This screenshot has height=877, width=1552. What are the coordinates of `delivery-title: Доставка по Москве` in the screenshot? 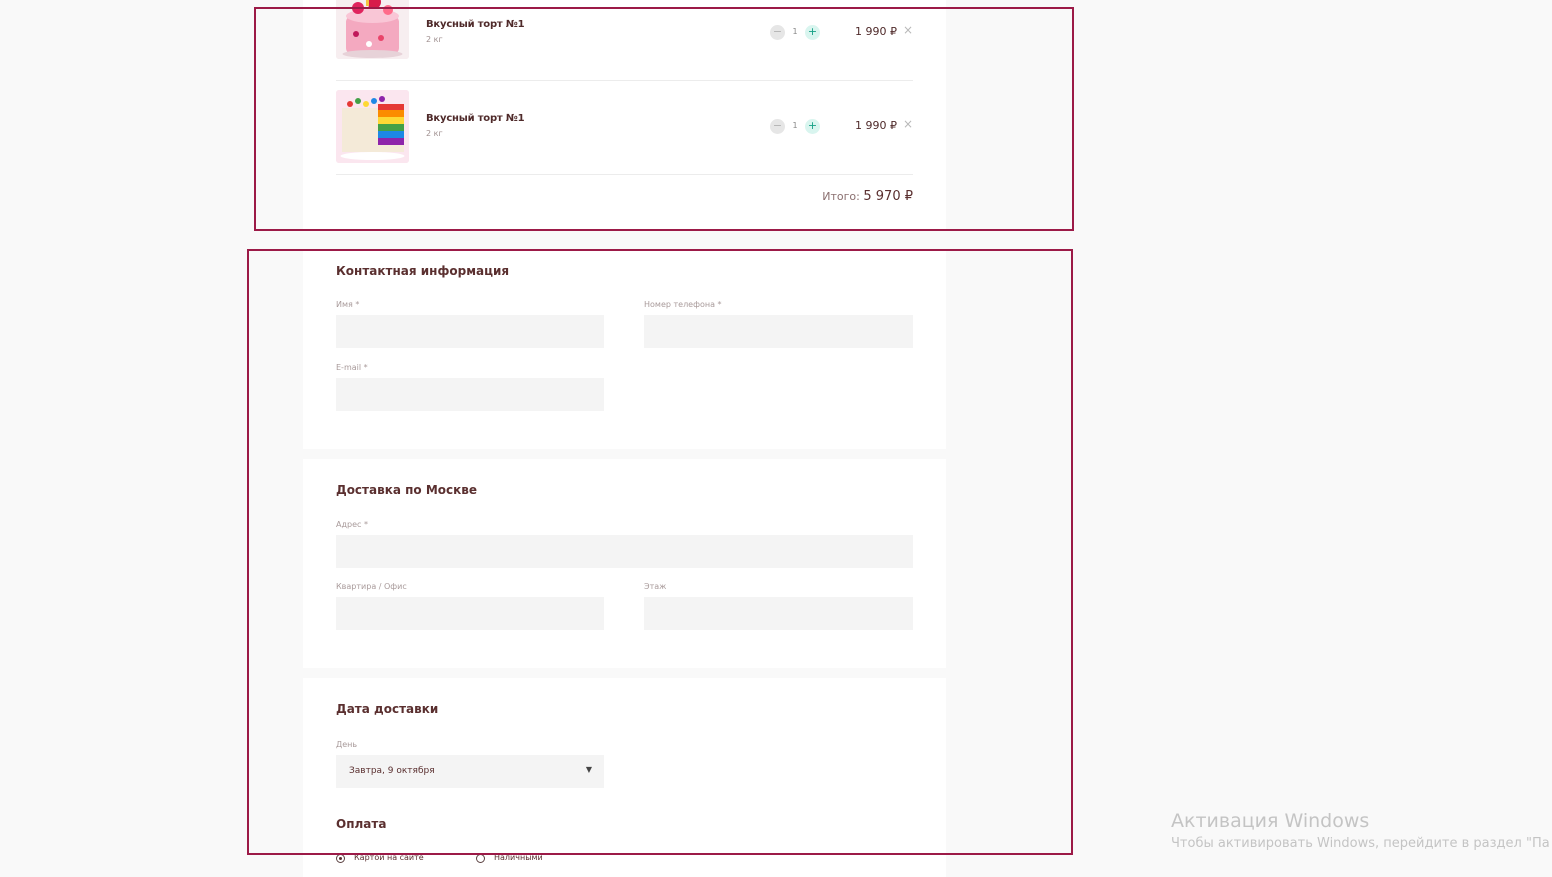 It's located at (406, 490).